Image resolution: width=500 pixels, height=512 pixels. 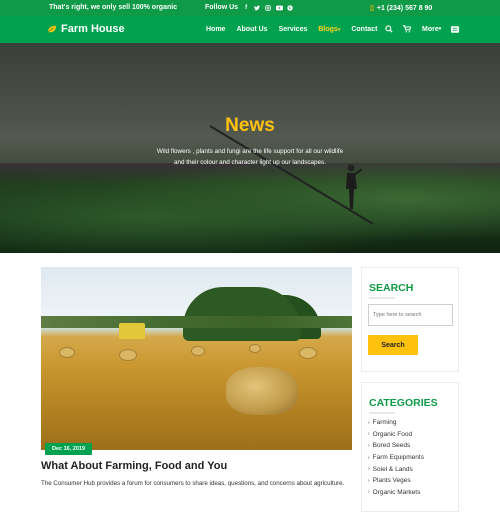 I want to click on category-item: › Organic Food, so click(x=396, y=435).